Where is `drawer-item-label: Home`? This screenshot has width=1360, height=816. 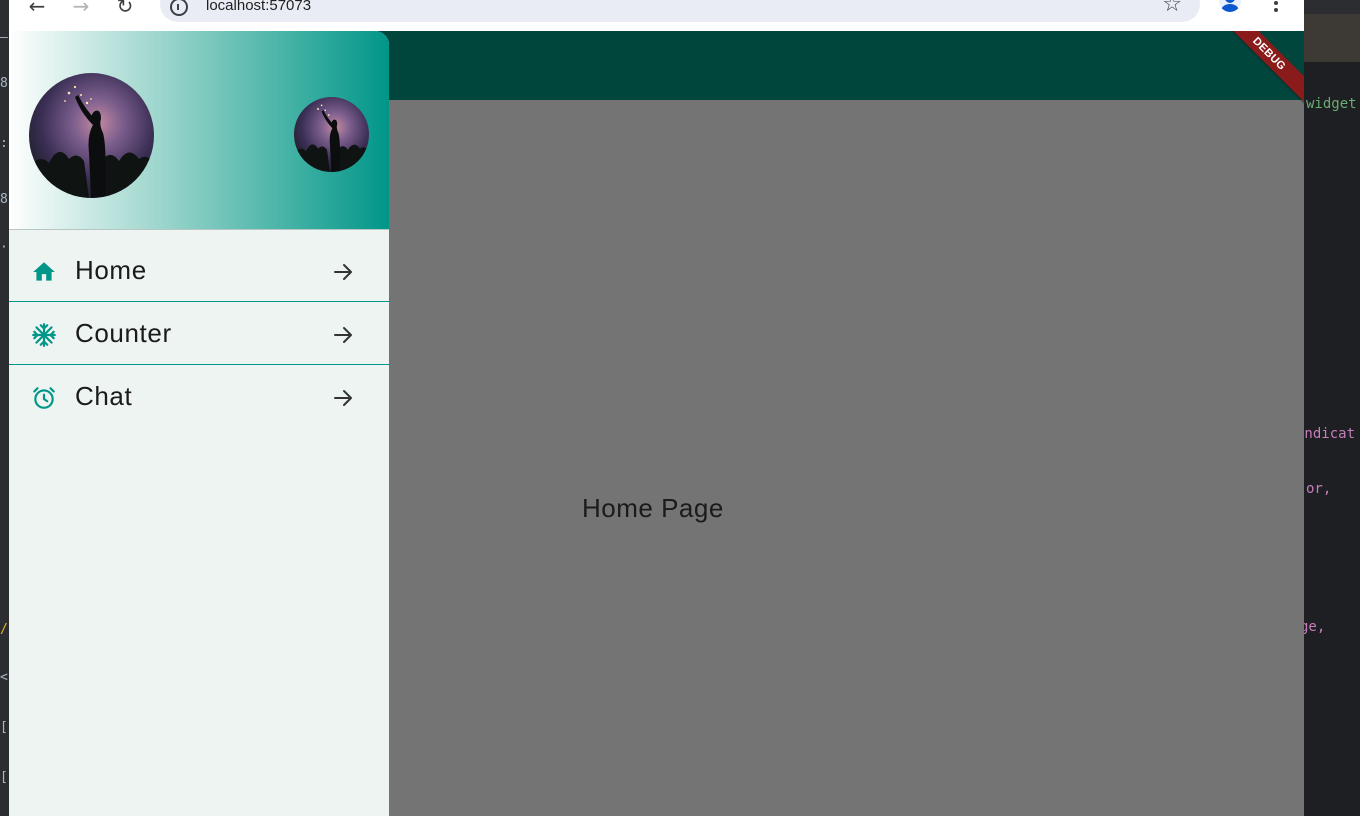
drawer-item-label: Home is located at coordinates (111, 270).